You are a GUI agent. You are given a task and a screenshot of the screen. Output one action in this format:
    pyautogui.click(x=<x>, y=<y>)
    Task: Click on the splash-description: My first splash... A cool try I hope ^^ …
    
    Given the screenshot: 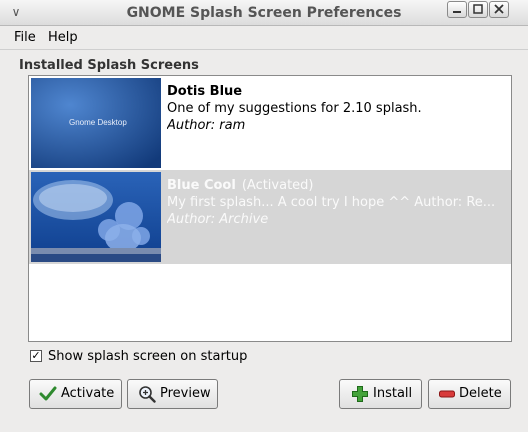 What is the action you would take?
    pyautogui.click(x=331, y=202)
    